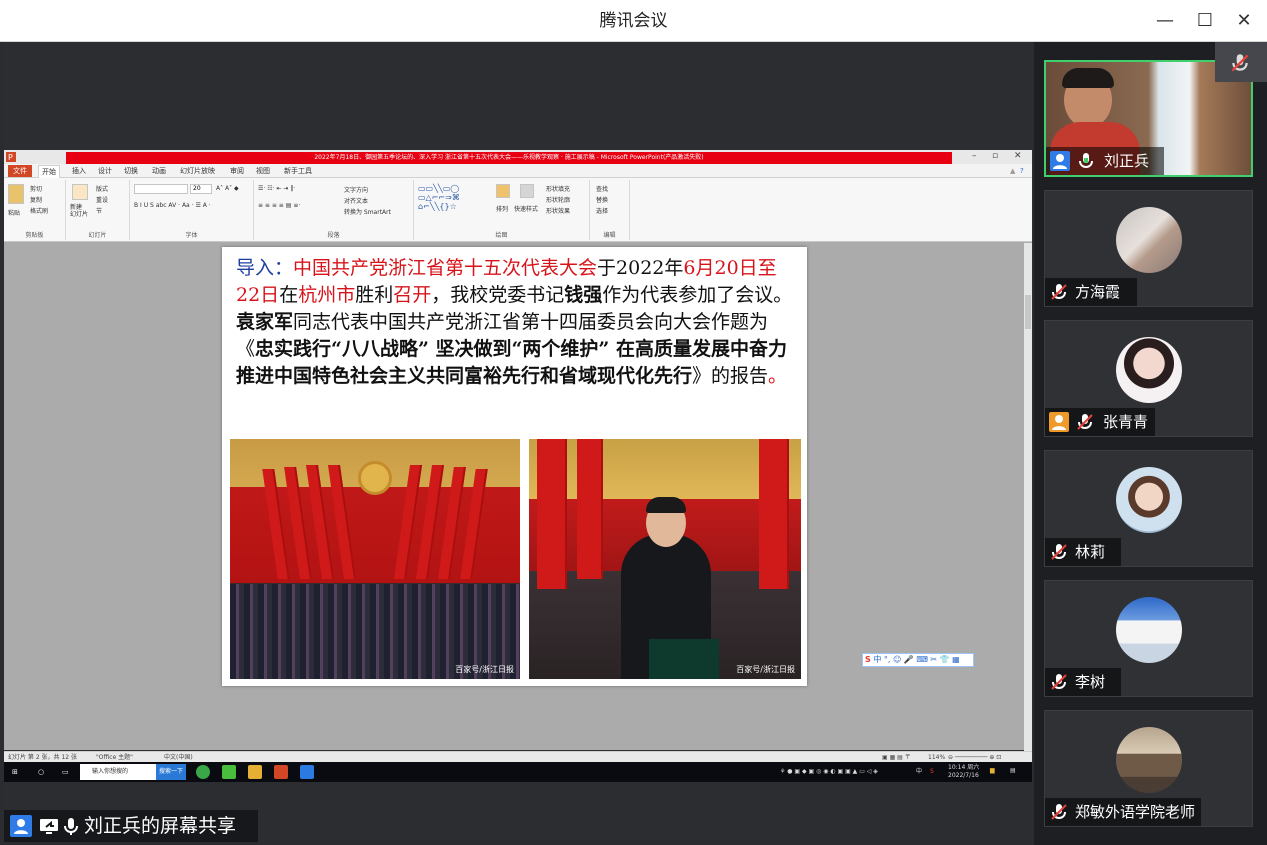  I want to click on bullets-icon: ☰· ☷· ⇤ ⇥ ‖·, so click(276, 188).